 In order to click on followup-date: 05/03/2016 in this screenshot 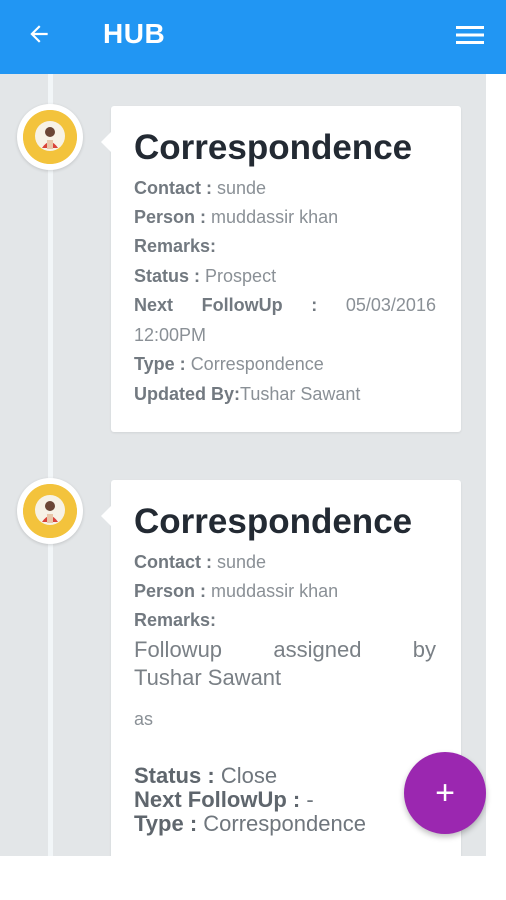, I will do `click(390, 305)`.